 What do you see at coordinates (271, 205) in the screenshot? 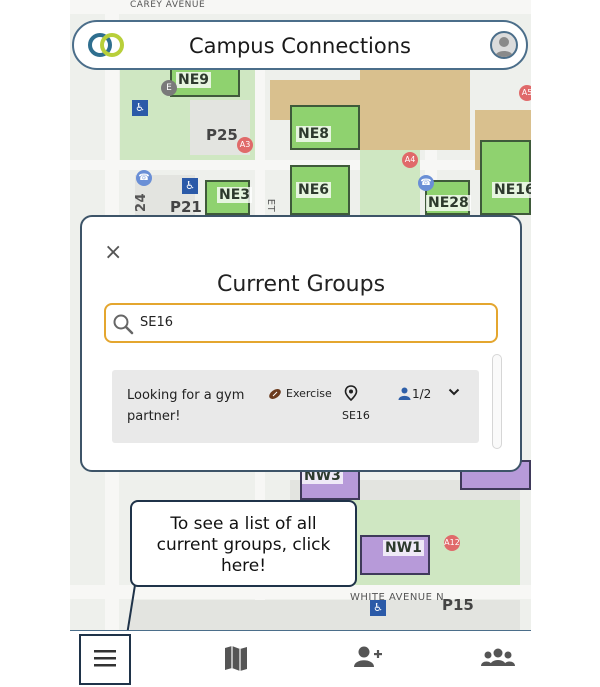
I see `side-letters: ET` at bounding box center [271, 205].